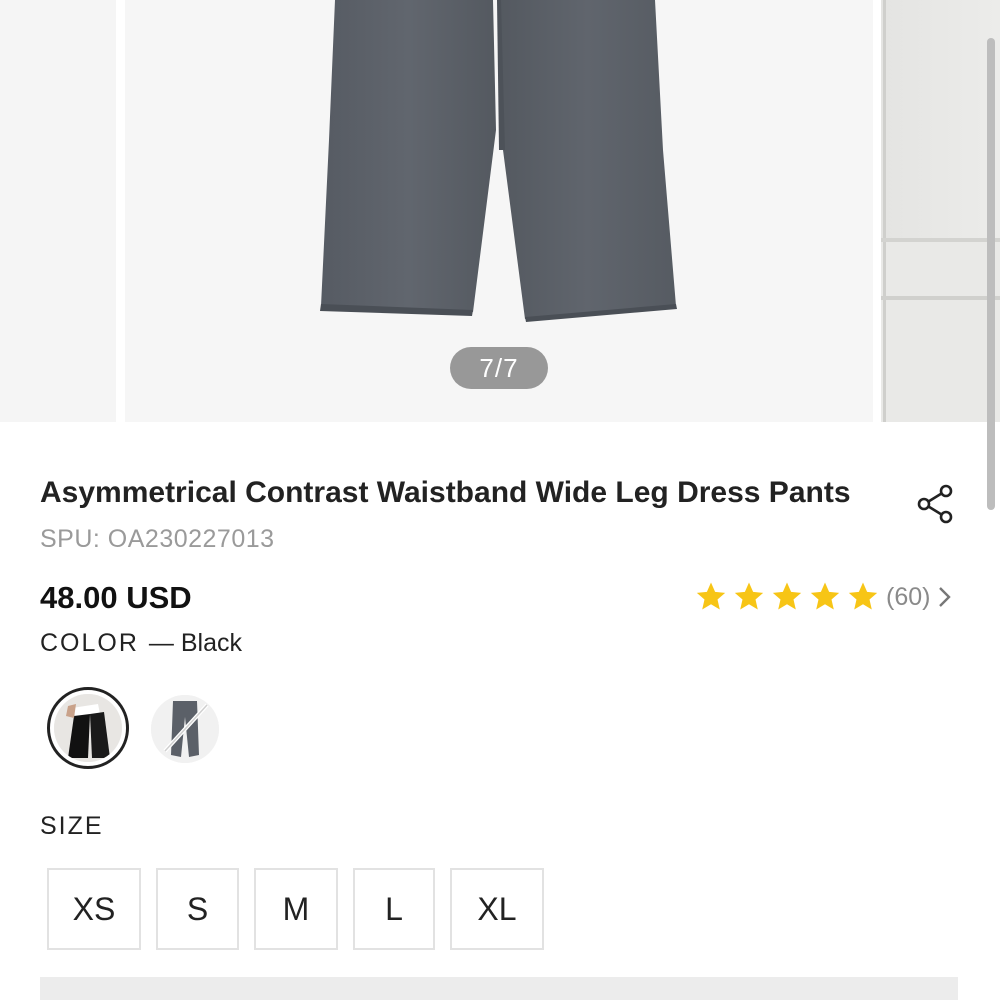 The width and height of the screenshot is (1000, 1000). Describe the element at coordinates (211, 643) in the screenshot. I see `selected-color-name: Black` at that location.